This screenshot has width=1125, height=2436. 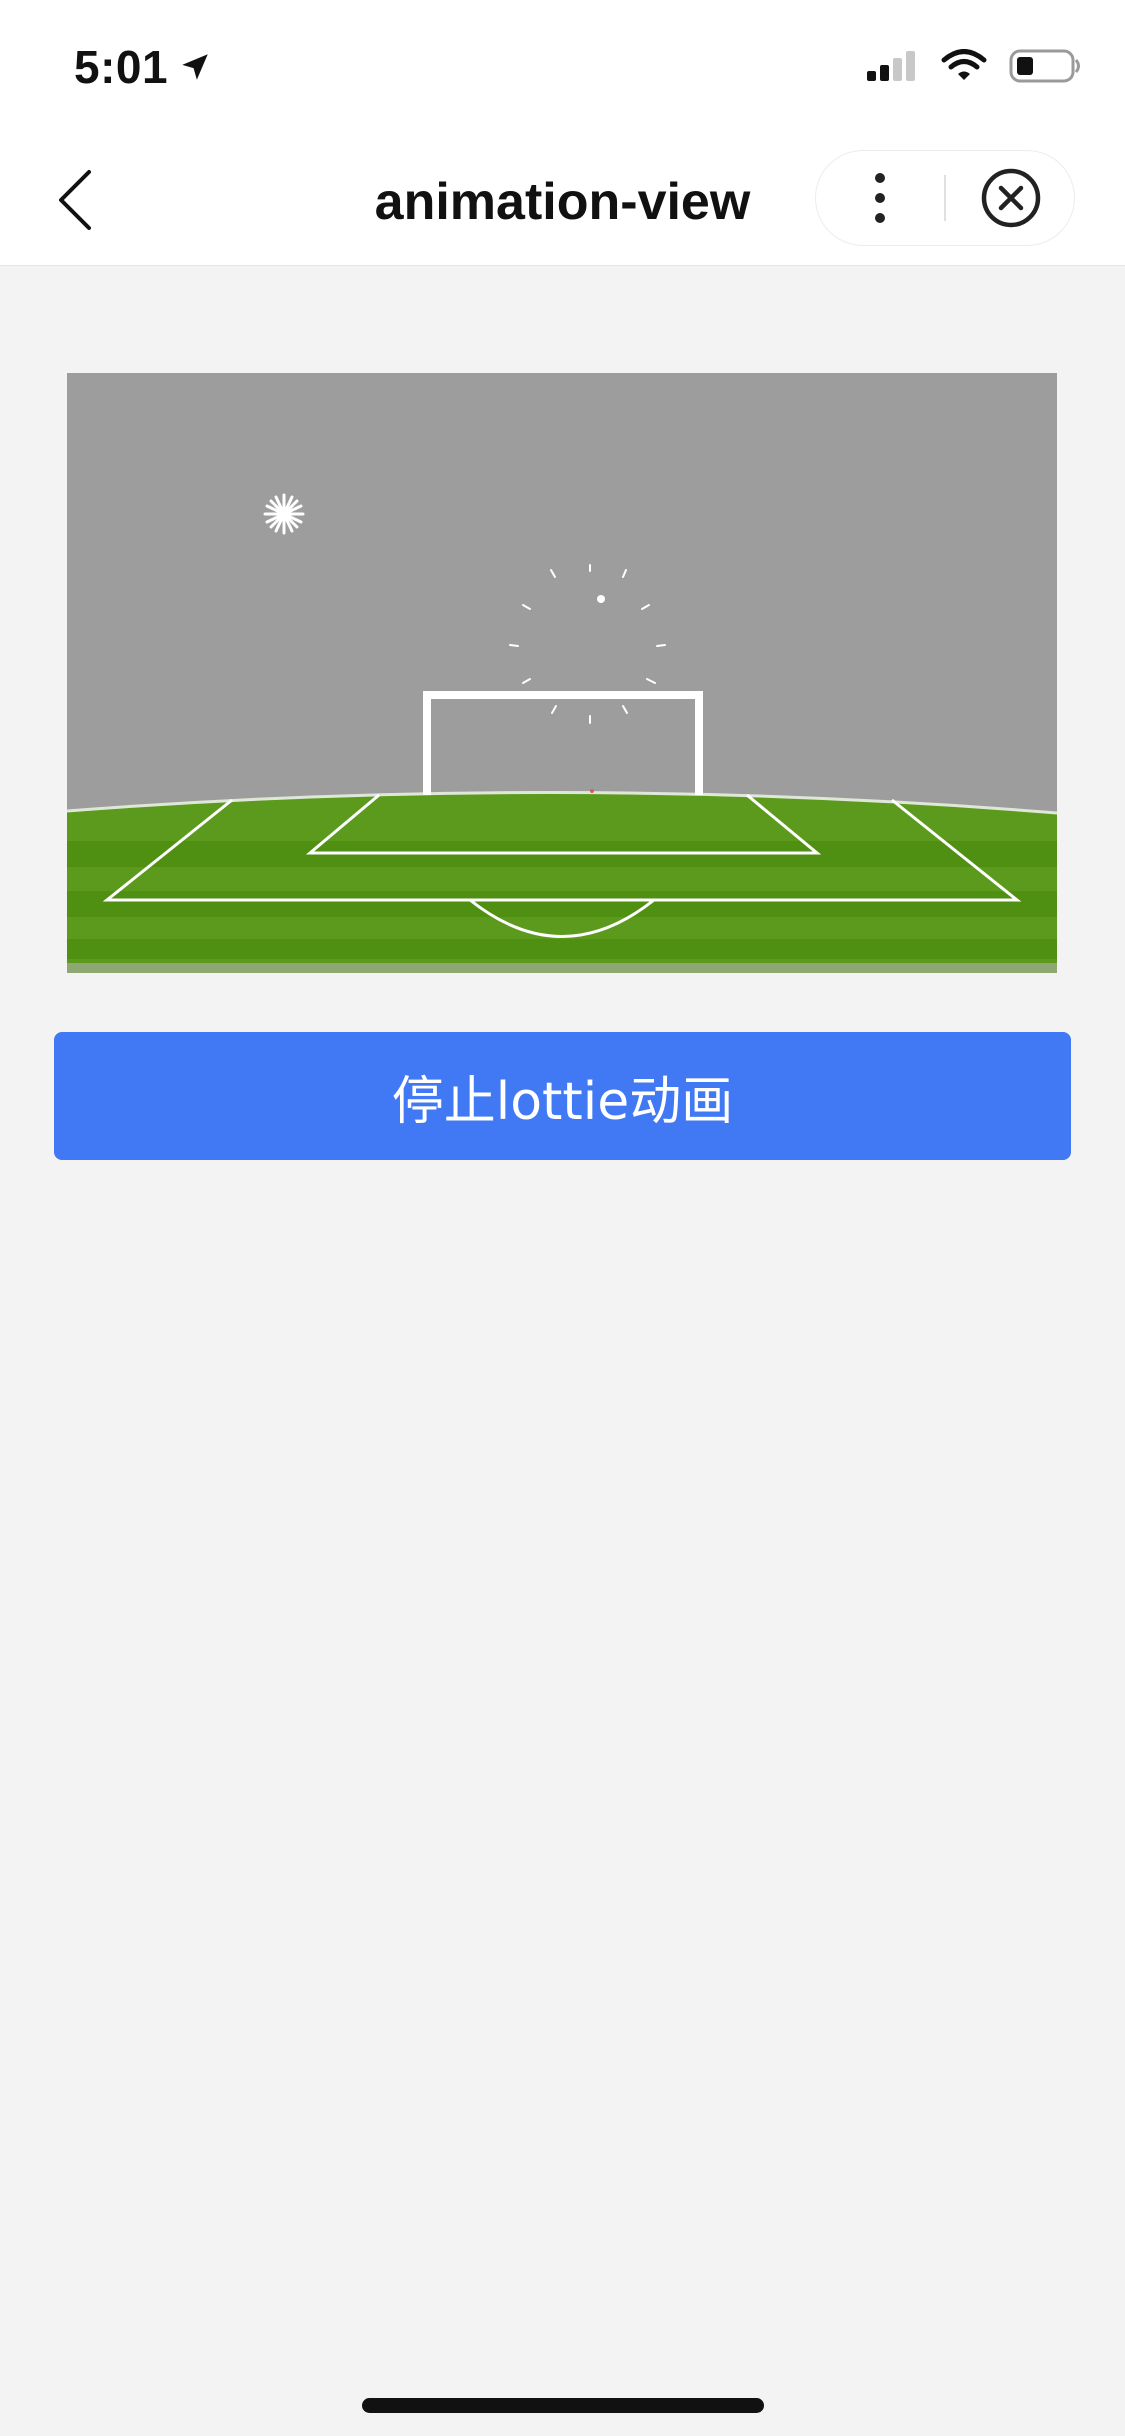 I want to click on more-button, so click(x=880, y=197).